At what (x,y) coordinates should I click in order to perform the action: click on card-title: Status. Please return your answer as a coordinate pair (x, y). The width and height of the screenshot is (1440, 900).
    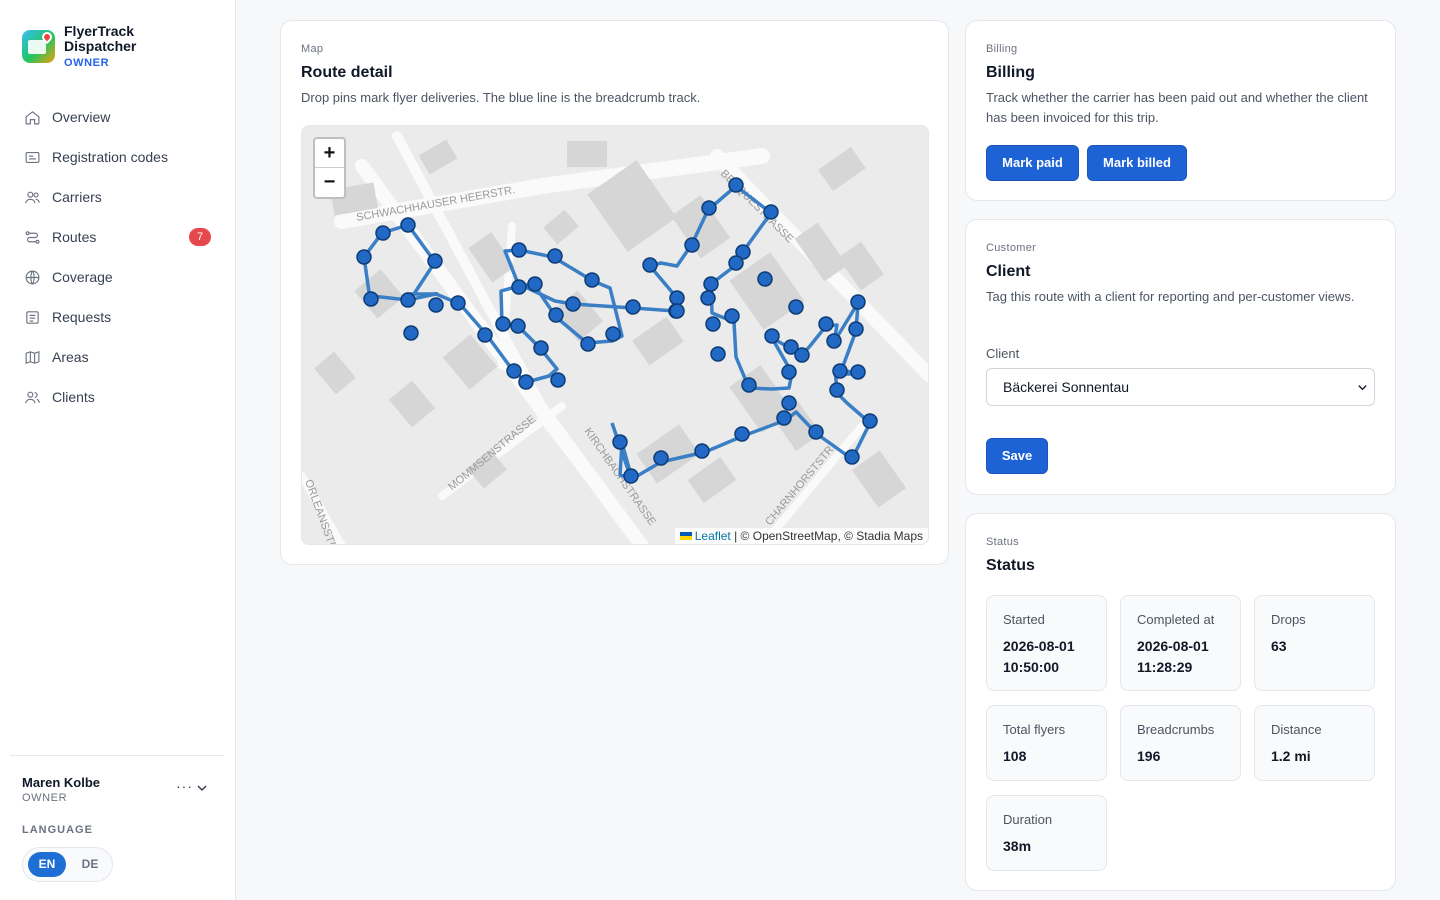
    Looking at the image, I should click on (1010, 565).